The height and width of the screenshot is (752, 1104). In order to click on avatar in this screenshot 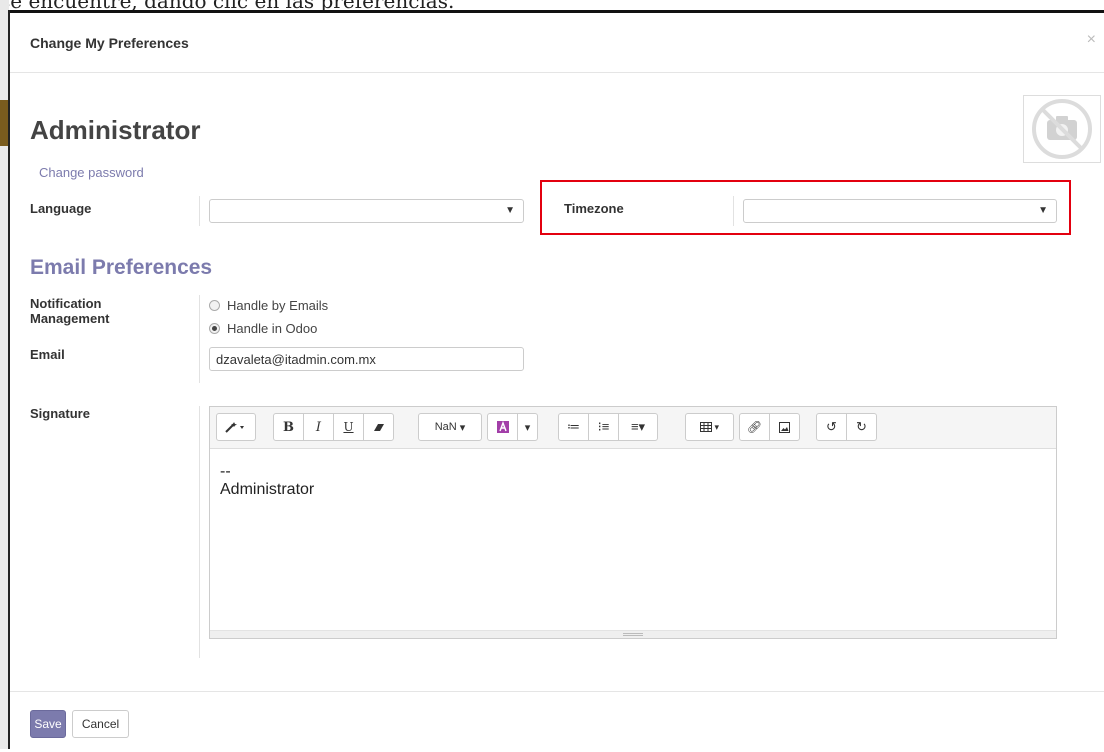, I will do `click(1062, 129)`.